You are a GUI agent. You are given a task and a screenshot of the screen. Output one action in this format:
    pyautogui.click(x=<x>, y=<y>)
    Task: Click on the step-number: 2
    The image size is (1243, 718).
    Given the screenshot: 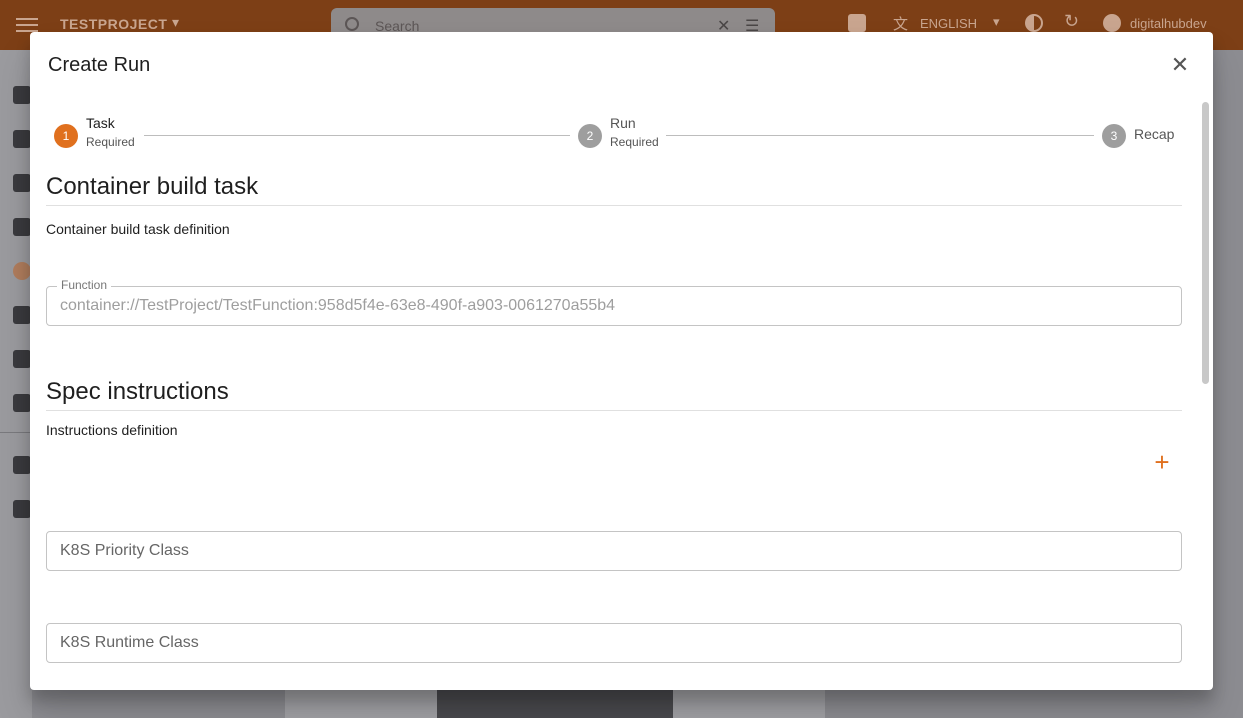 What is the action you would take?
    pyautogui.click(x=590, y=136)
    